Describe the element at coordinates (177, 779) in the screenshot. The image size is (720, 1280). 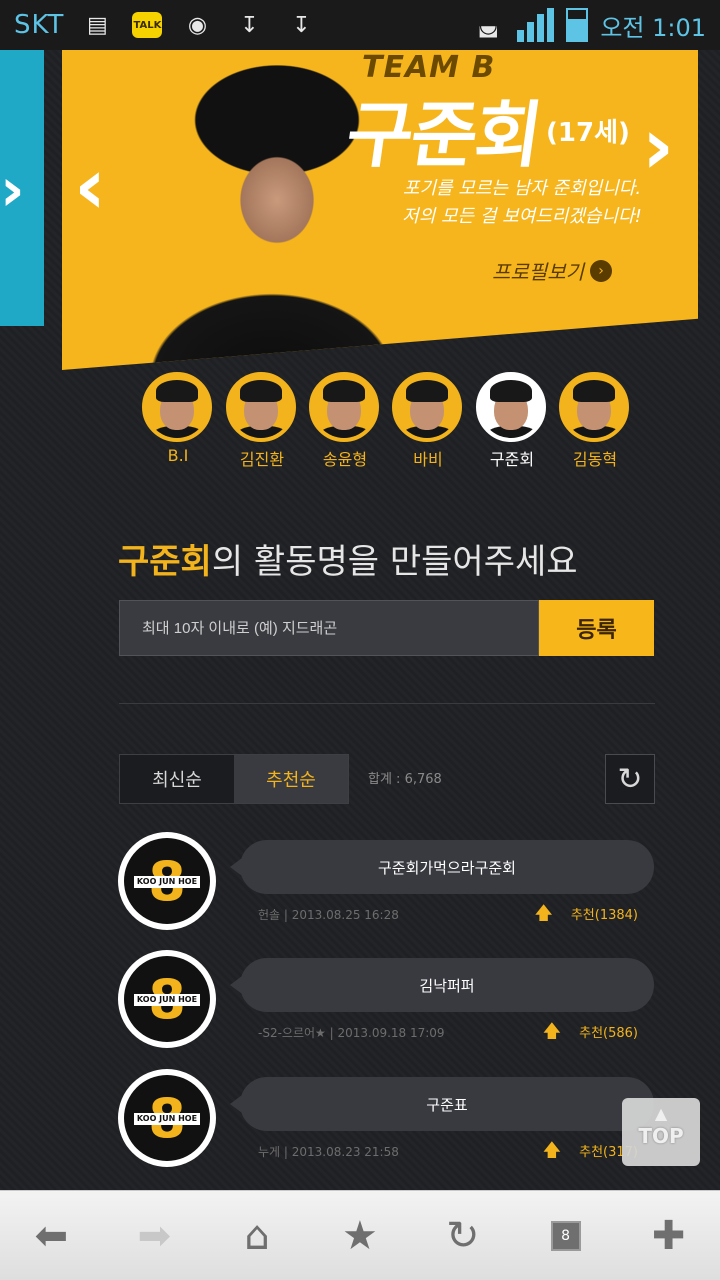
I see `tab-latest: 최신순` at that location.